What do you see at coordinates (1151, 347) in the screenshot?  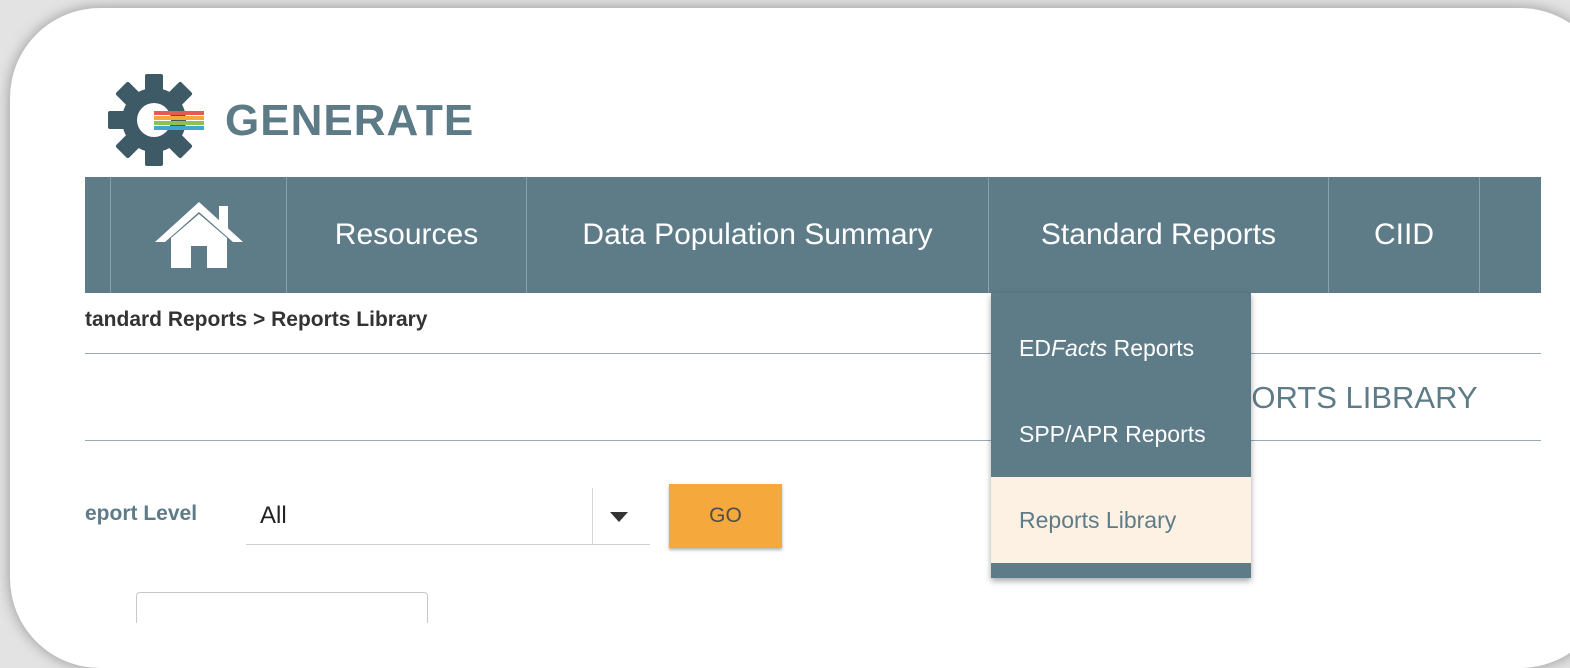 I see `edfacts-suffix: Reports` at bounding box center [1151, 347].